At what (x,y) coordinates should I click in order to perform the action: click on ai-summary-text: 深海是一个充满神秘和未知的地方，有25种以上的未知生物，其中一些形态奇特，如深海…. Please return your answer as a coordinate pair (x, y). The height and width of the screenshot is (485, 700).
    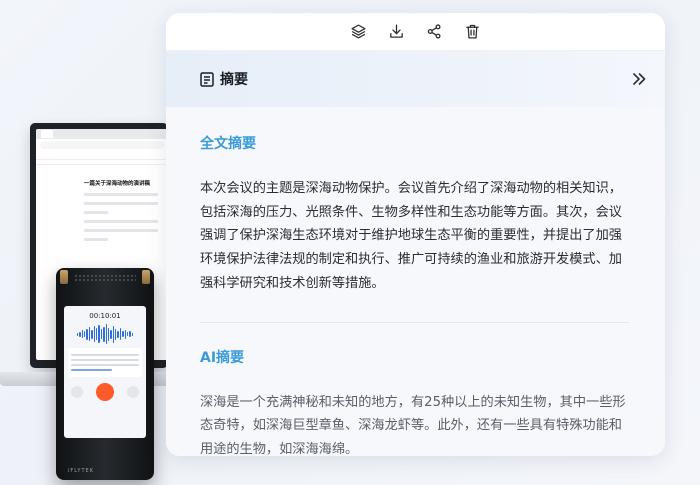
    Looking at the image, I should click on (413, 425).